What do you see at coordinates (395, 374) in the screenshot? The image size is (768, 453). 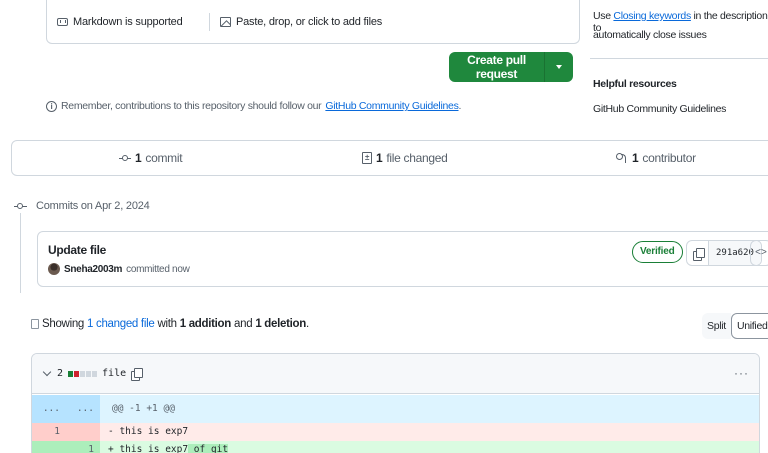 I see `file-diff-header: 2 file ···` at bounding box center [395, 374].